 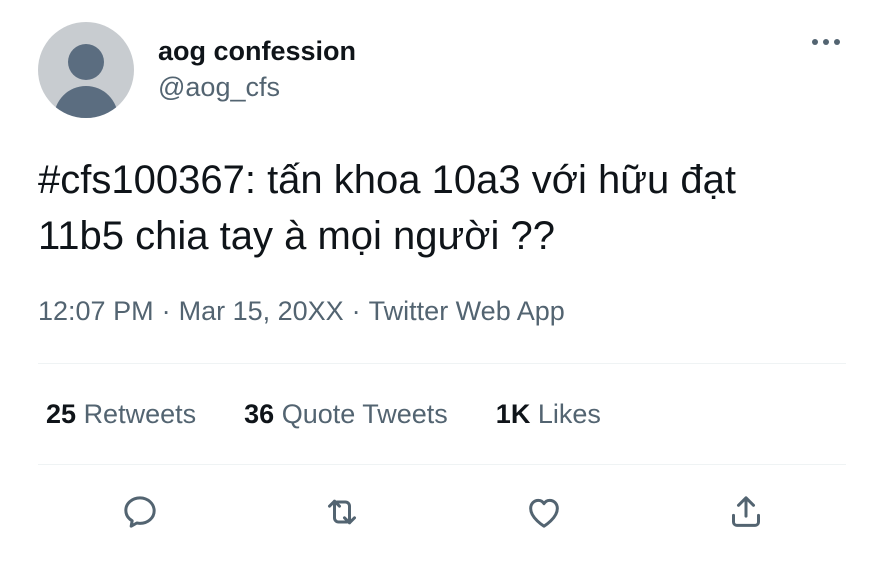 I want to click on quote-tweets-count: 36, so click(x=259, y=414).